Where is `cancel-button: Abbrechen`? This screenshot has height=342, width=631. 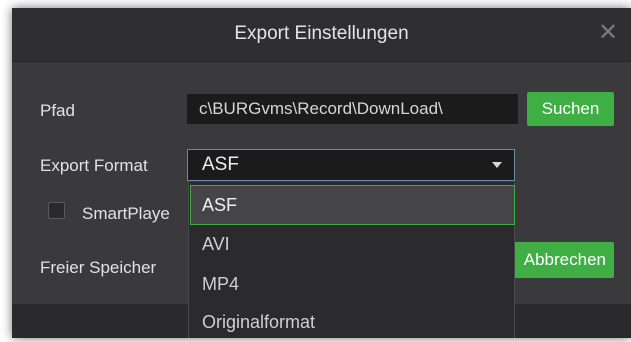 cancel-button: Abbrechen is located at coordinates (562, 260).